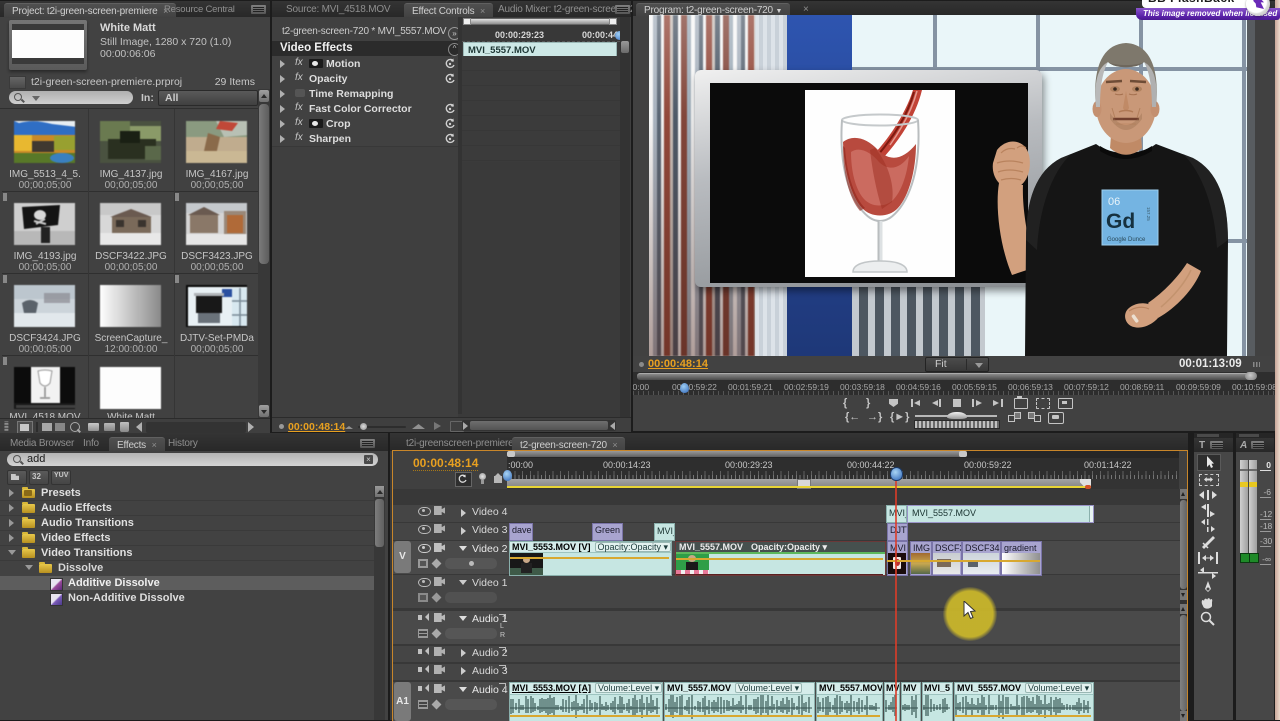  Describe the element at coordinates (1114, 202) in the screenshot. I see `svg-text: 06` at that location.